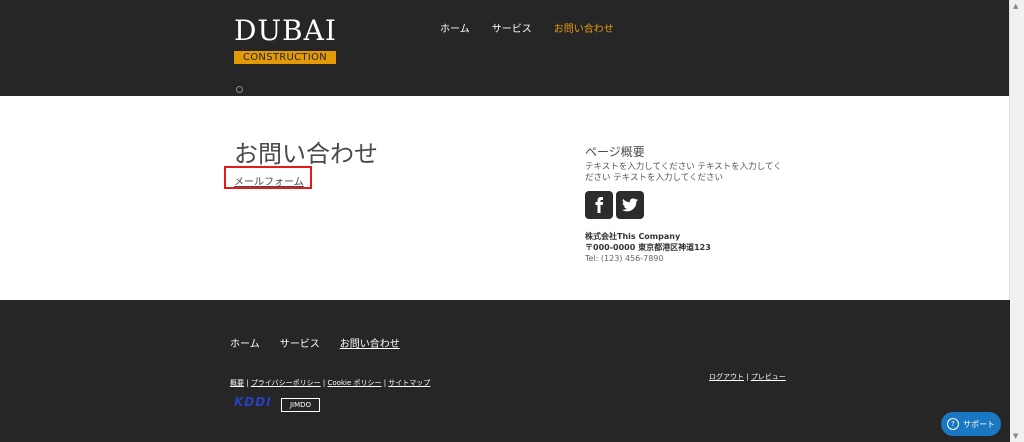 The height and width of the screenshot is (442, 1024). I want to click on footer-nav: ホーム サービス お問い合わせ, so click(315, 342).